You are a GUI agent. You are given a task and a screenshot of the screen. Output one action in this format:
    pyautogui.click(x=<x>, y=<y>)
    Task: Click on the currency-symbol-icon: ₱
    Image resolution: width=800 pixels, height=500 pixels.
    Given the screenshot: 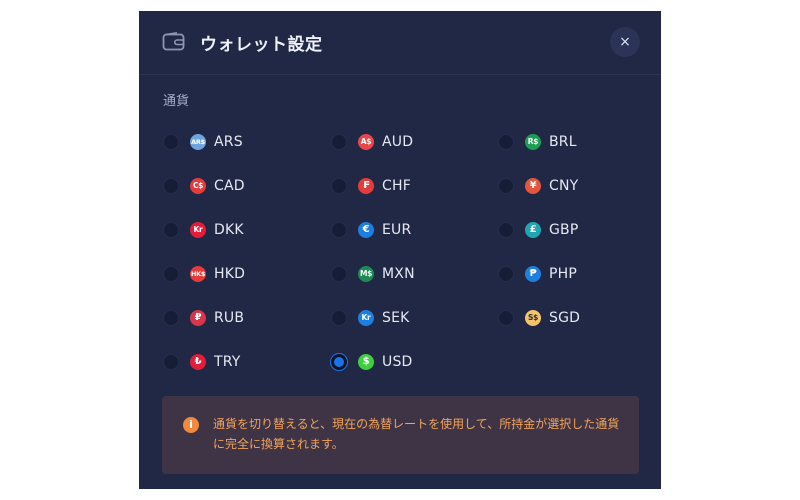 What is the action you would take?
    pyautogui.click(x=533, y=274)
    